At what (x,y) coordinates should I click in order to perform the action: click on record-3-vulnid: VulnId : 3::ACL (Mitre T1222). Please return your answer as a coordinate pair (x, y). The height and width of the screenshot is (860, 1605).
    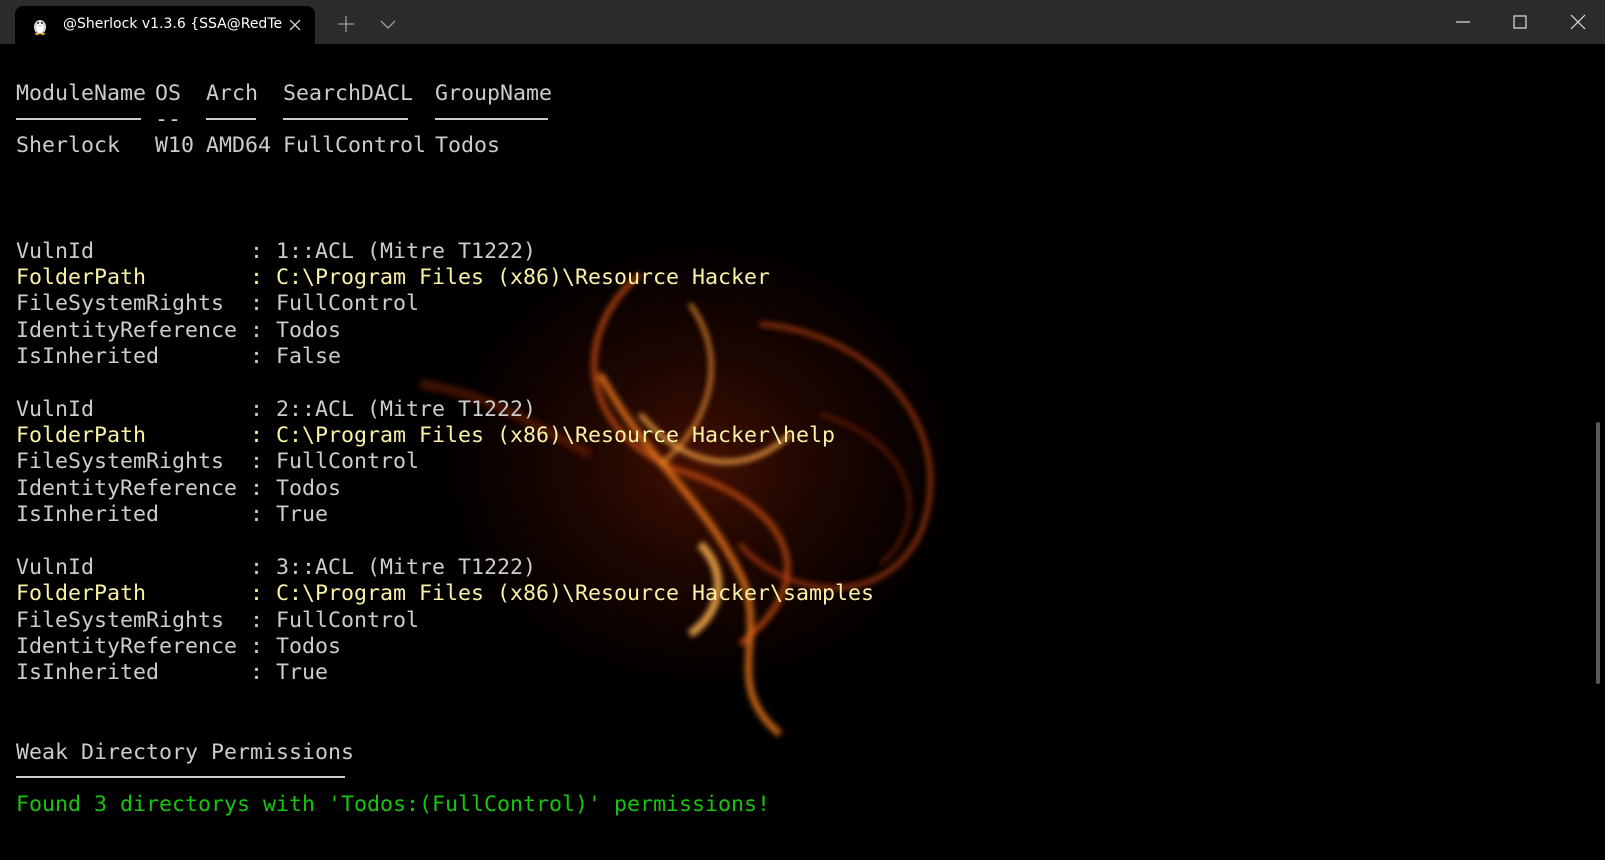
    Looking at the image, I should click on (276, 567).